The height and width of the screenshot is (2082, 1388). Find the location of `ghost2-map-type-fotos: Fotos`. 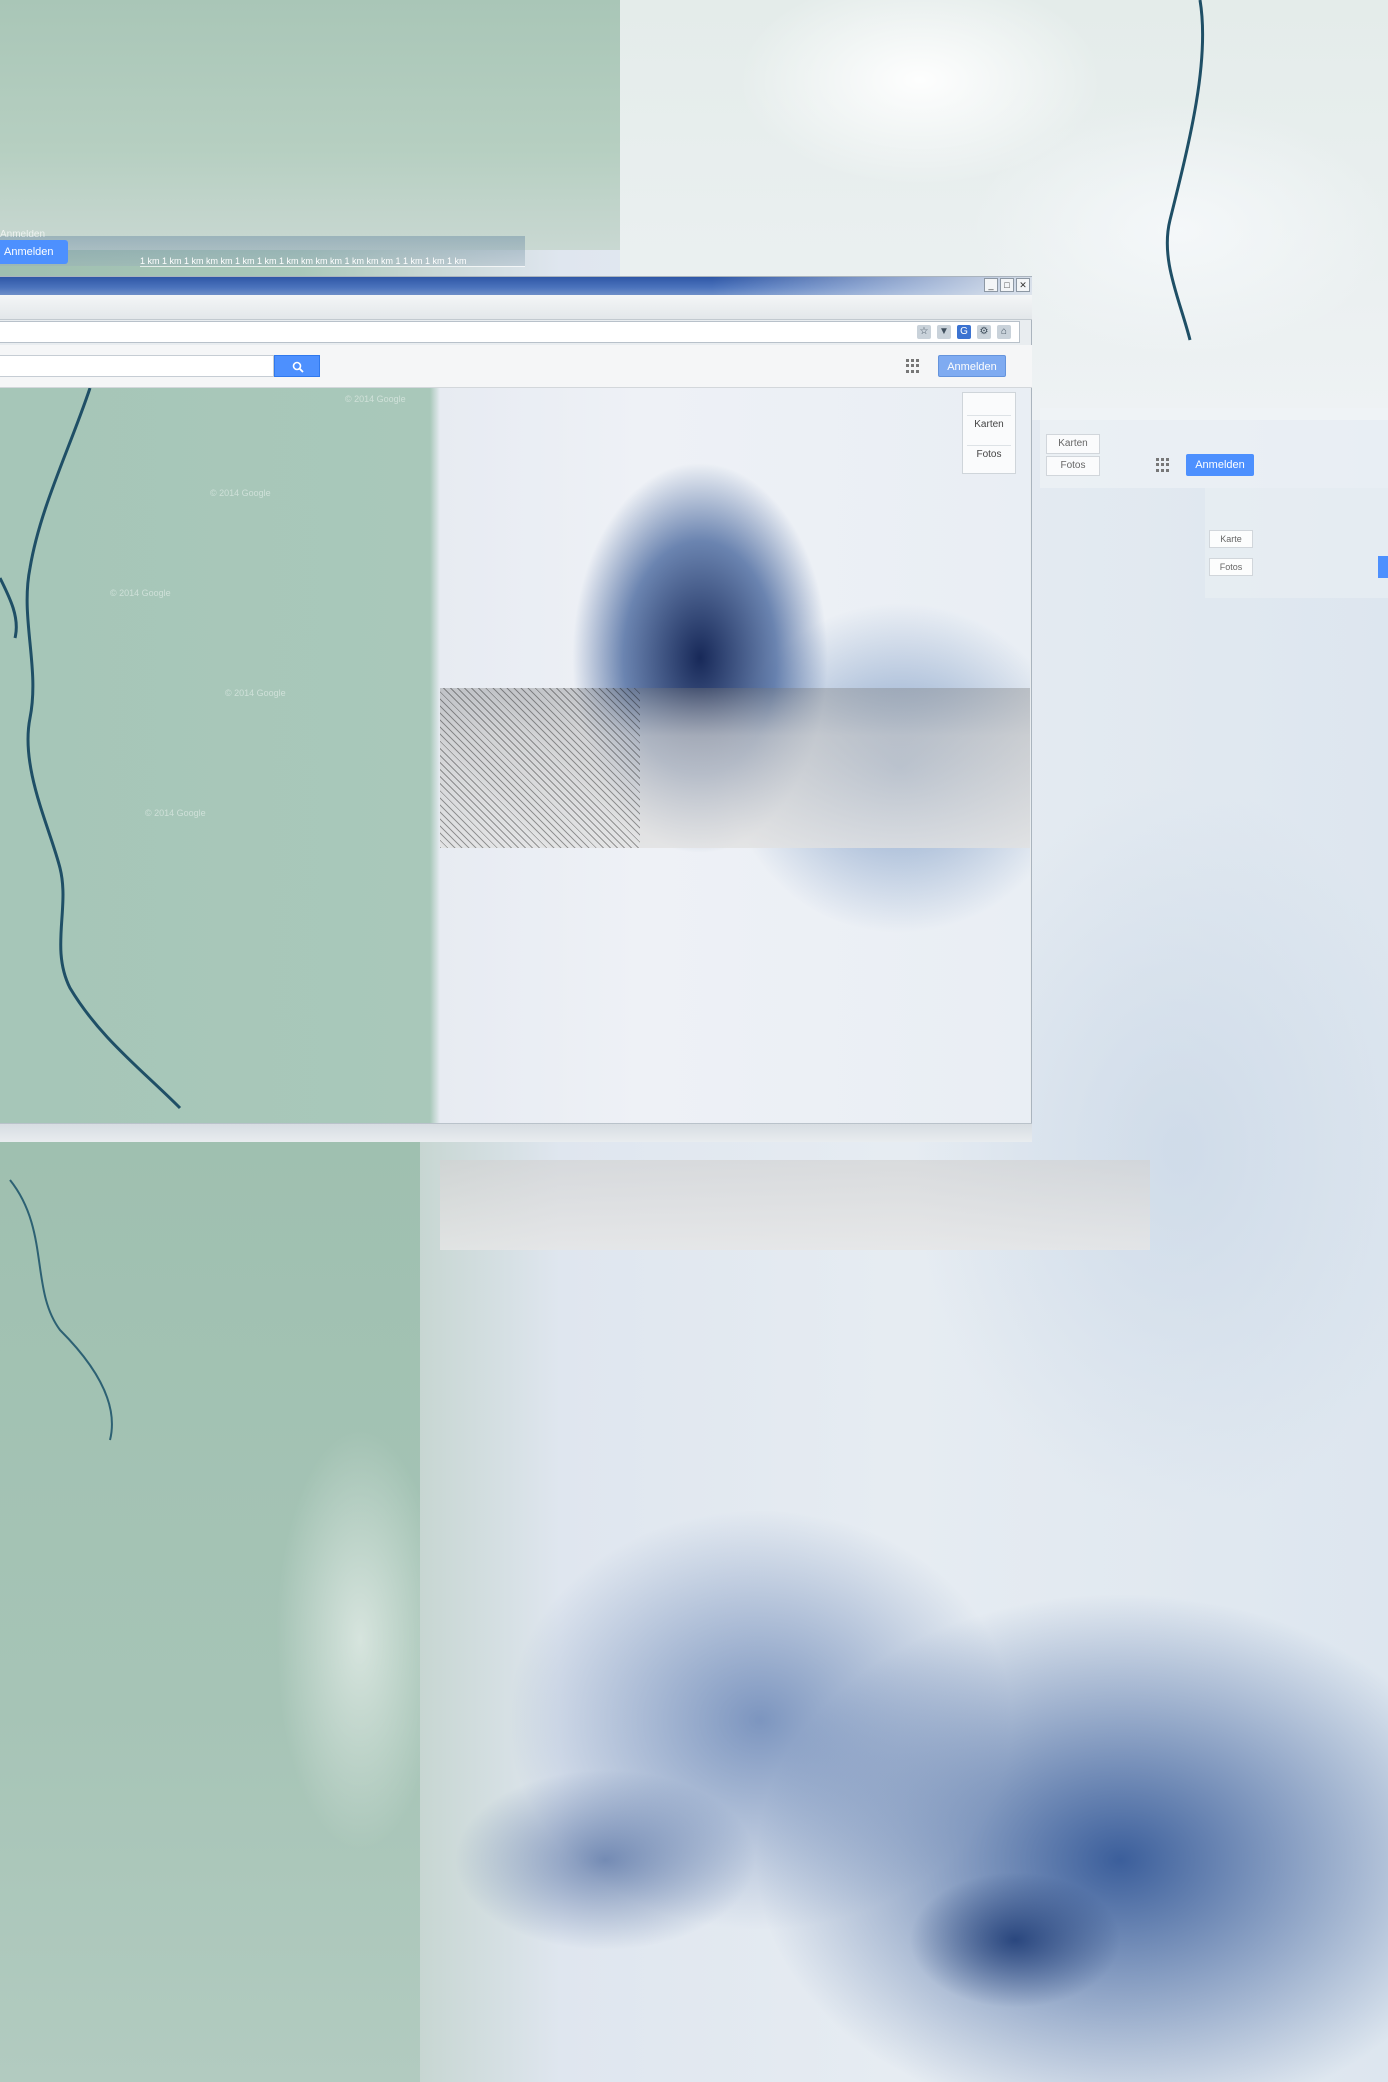

ghost2-map-type-fotos: Fotos is located at coordinates (1231, 567).